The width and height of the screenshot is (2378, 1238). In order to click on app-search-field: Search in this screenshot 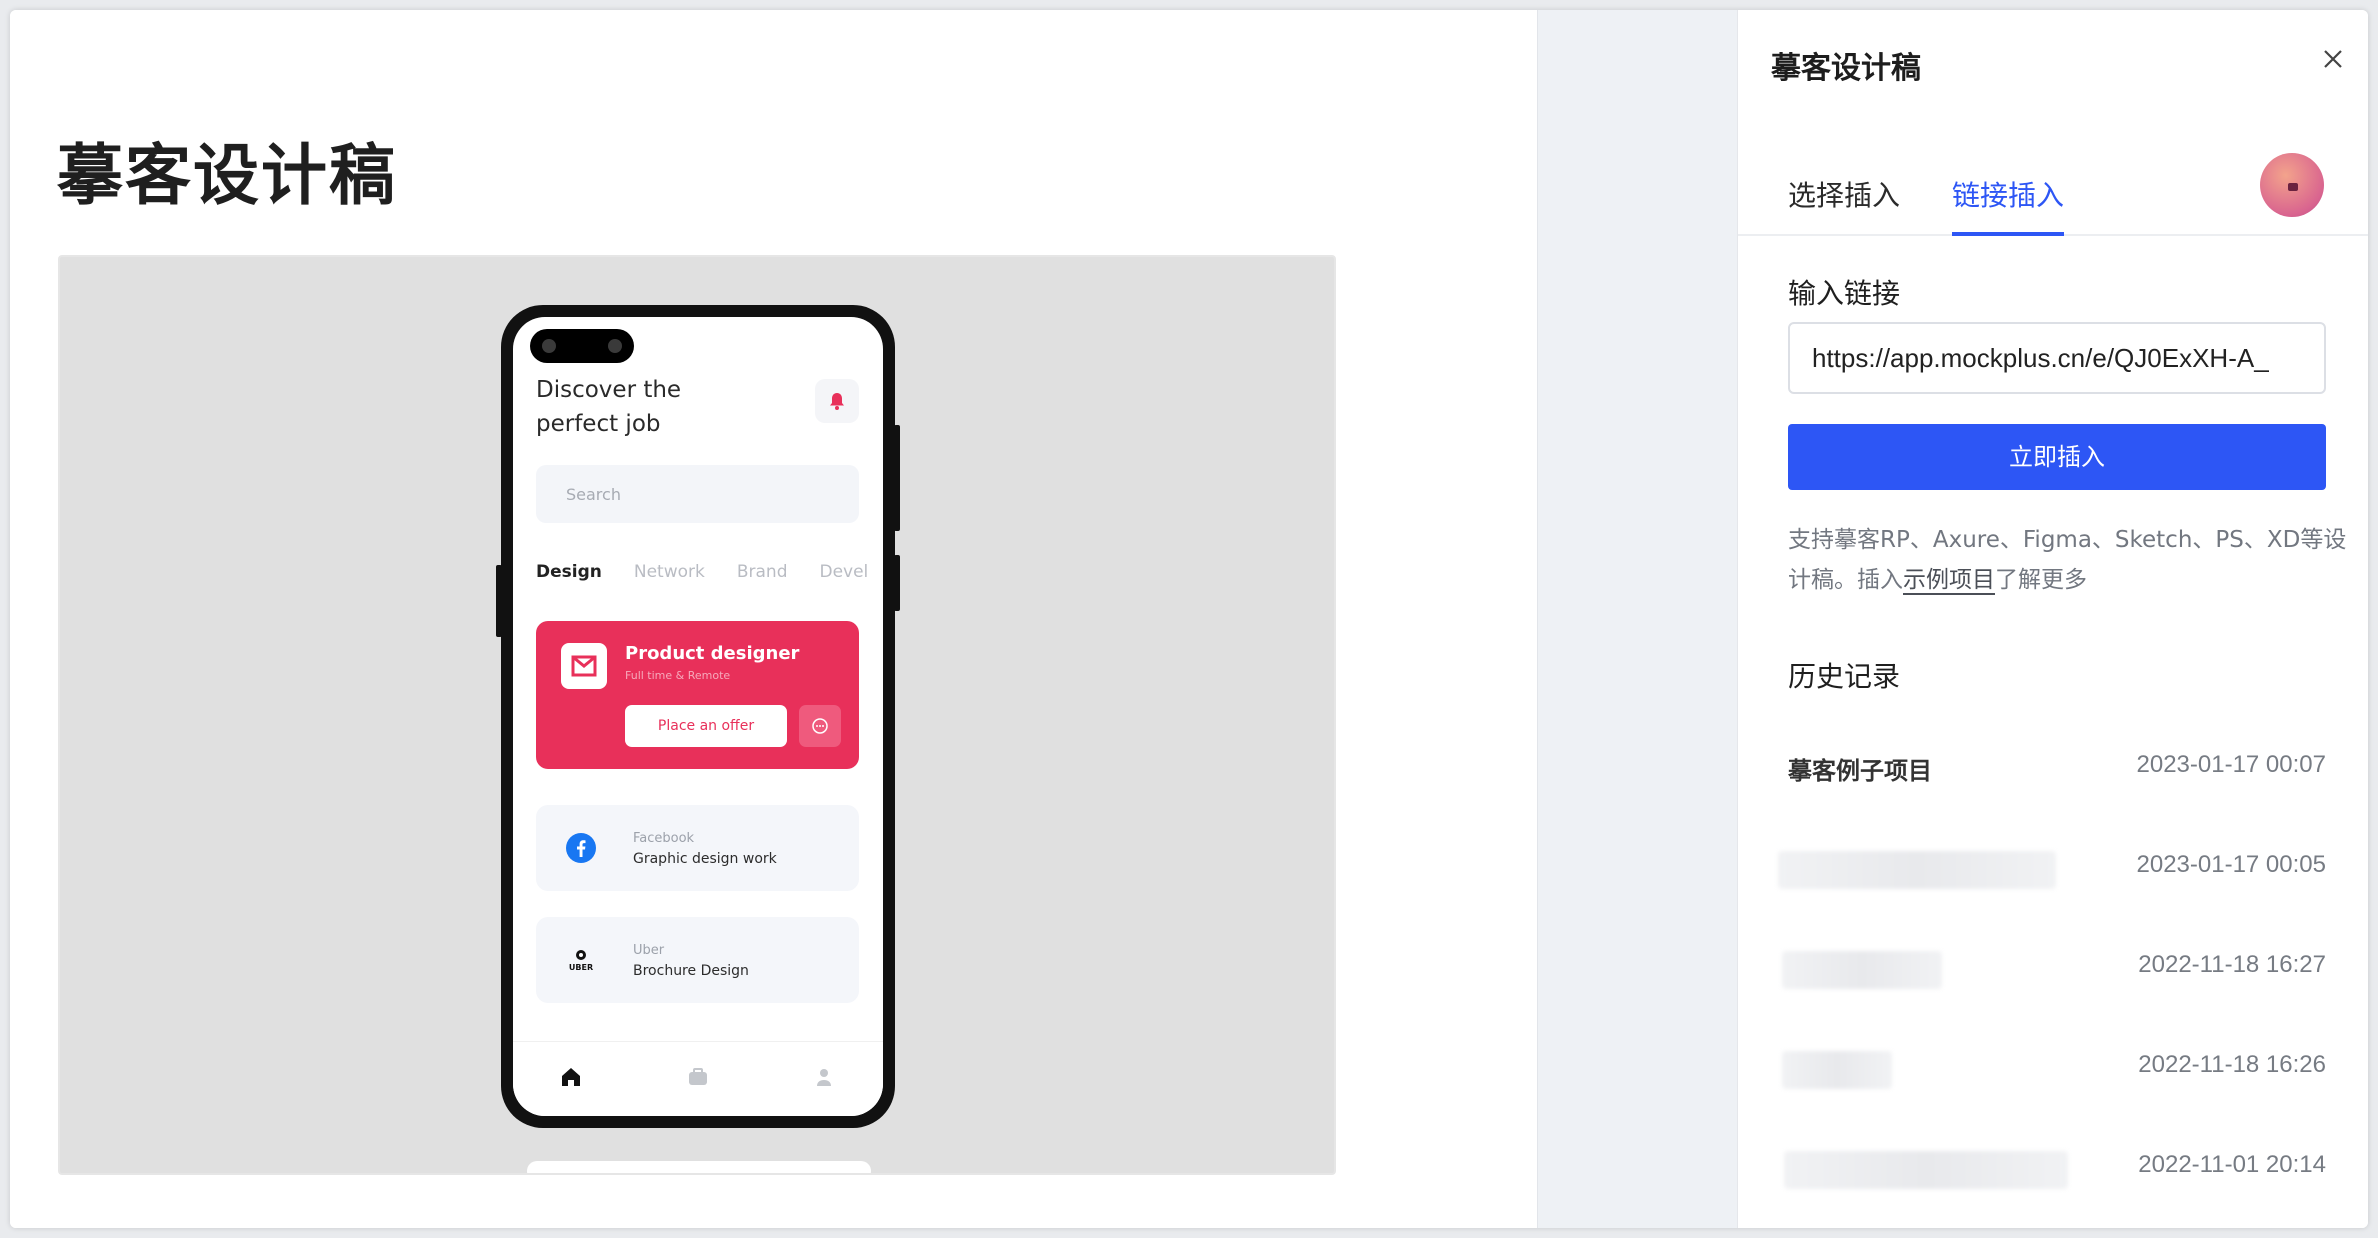, I will do `click(697, 494)`.